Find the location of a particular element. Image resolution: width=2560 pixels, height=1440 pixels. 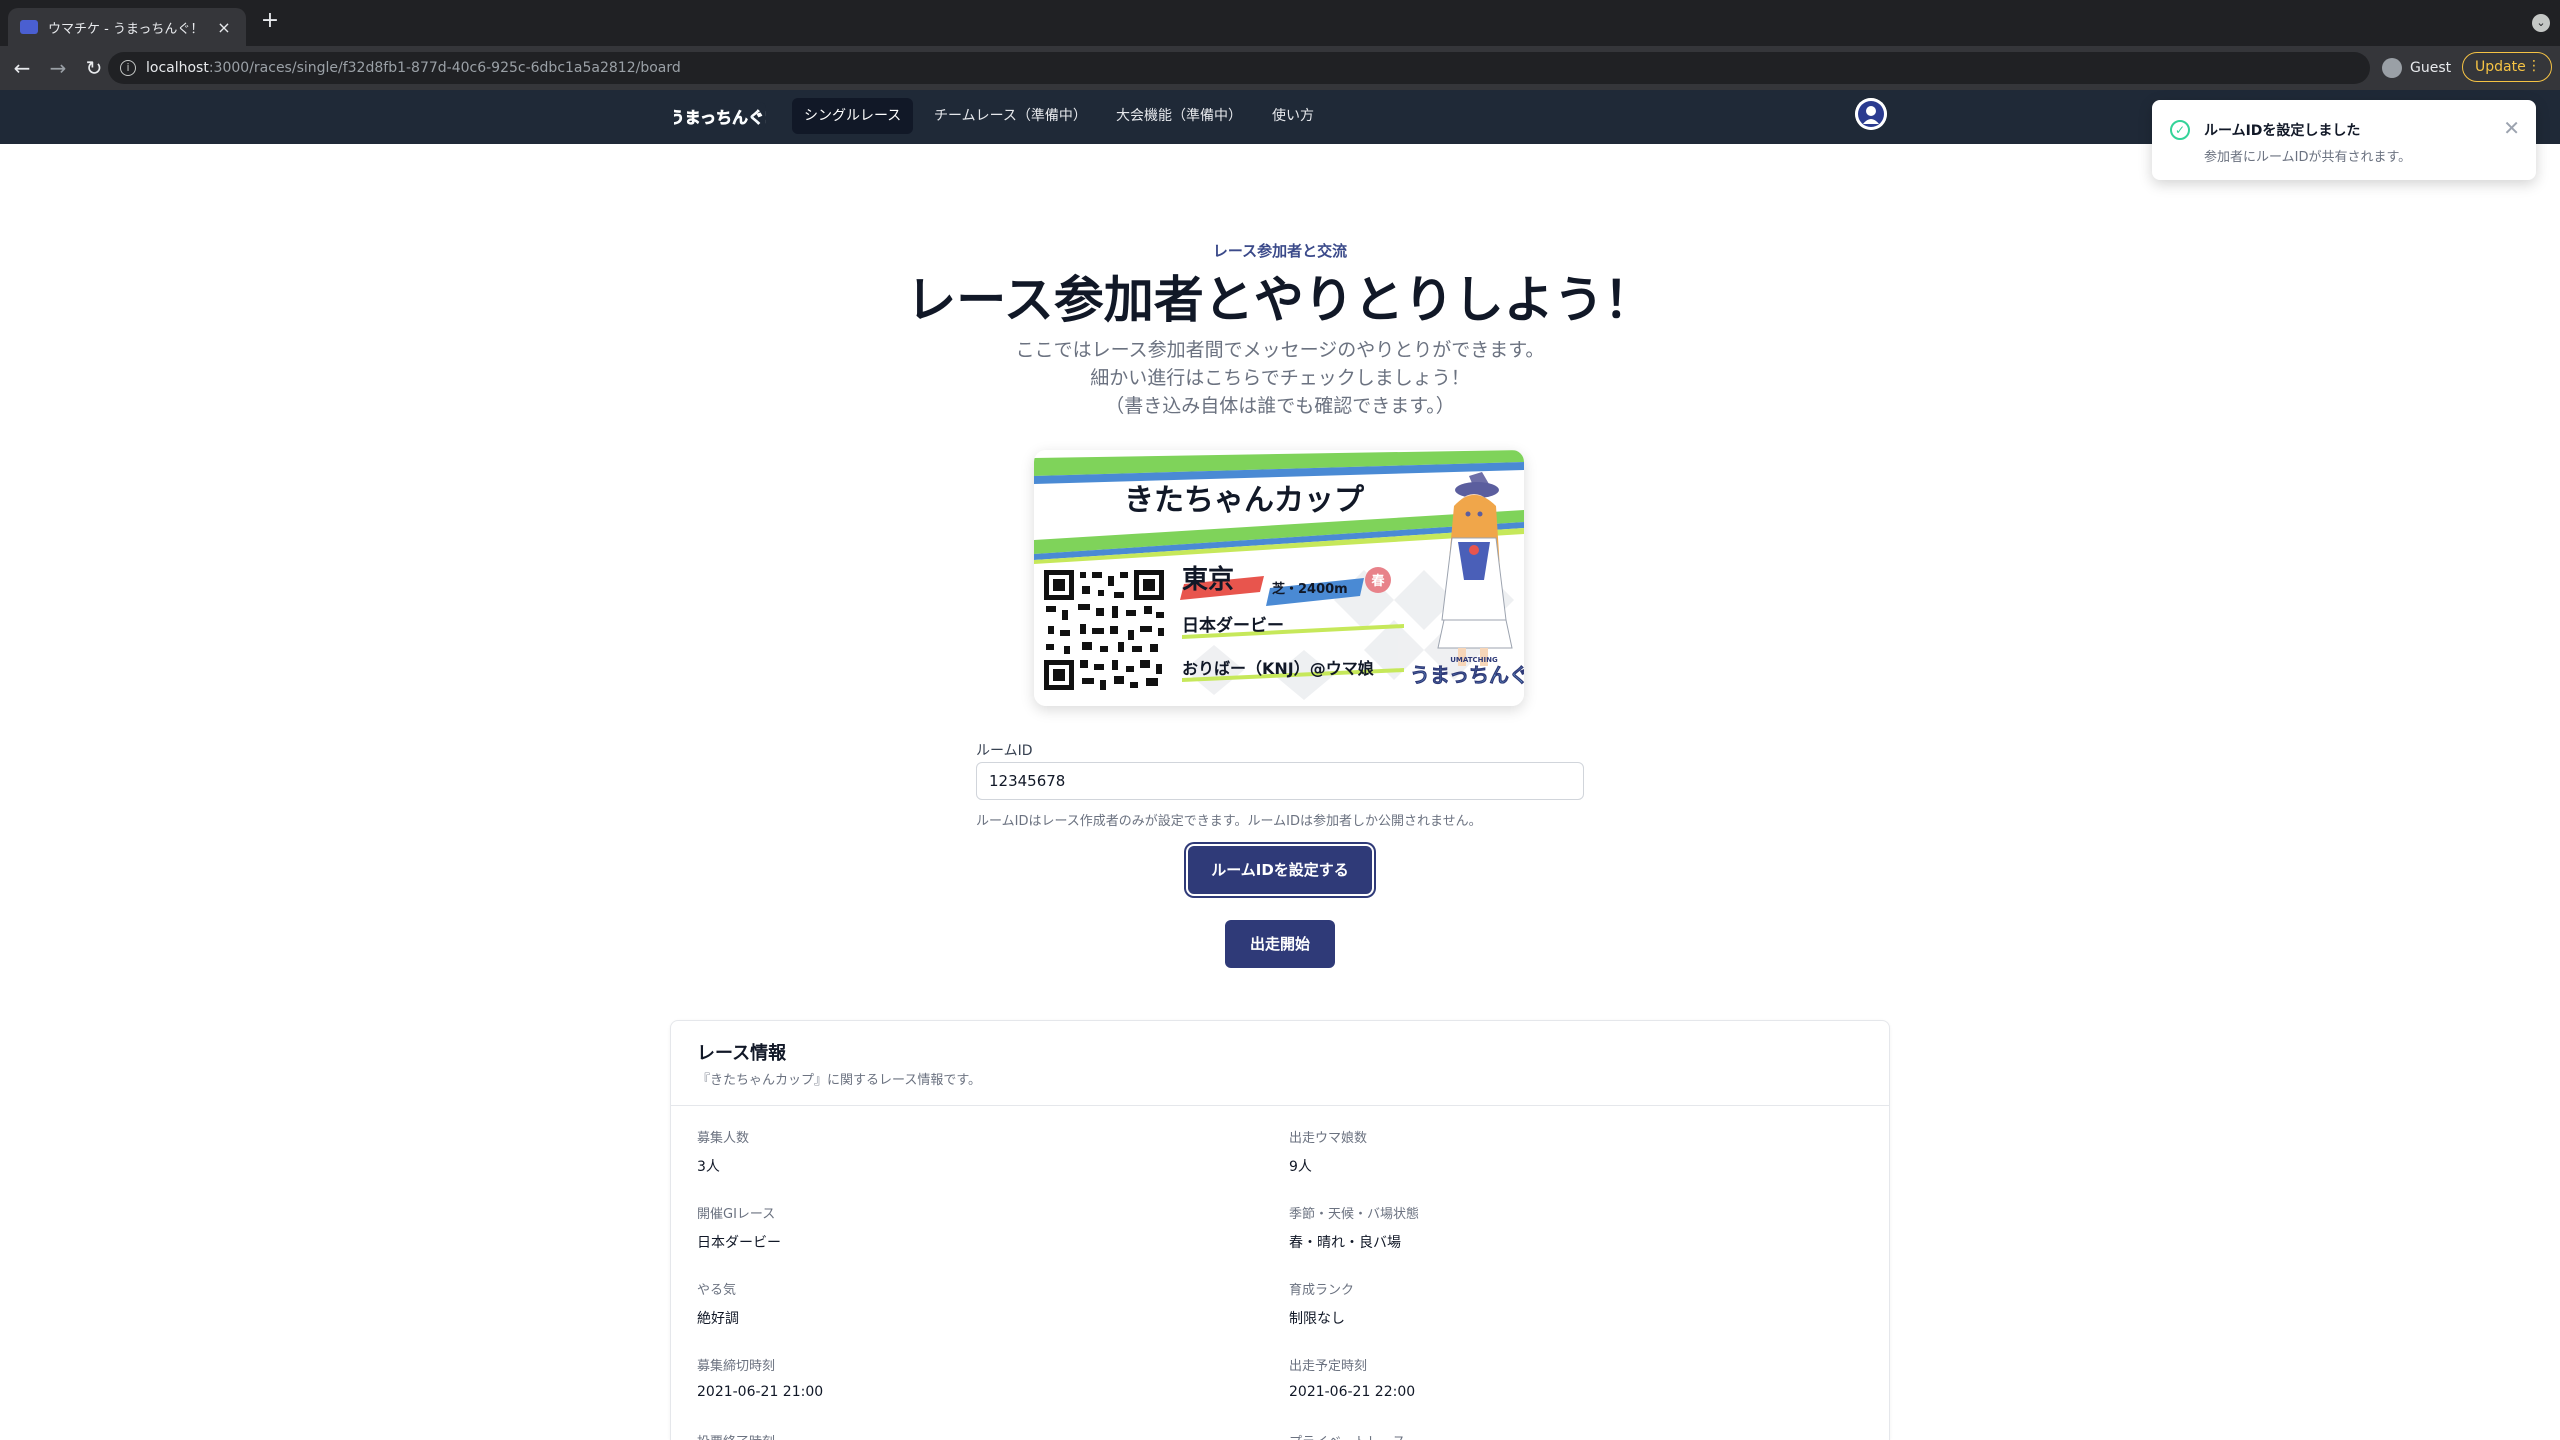

profile-icon is located at coordinates (2392, 68).